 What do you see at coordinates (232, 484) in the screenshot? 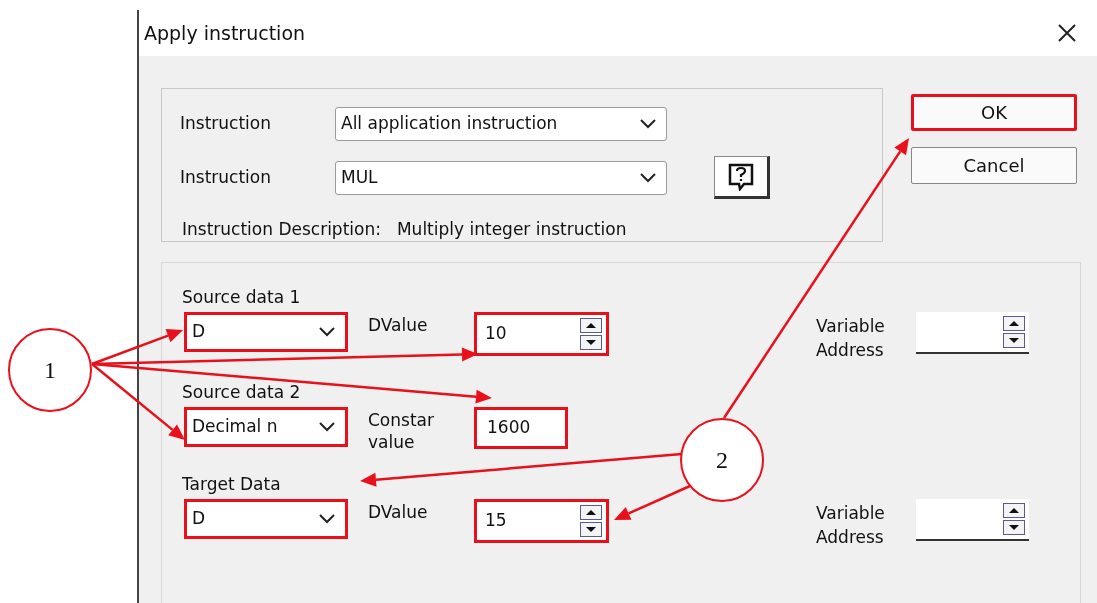
I see `section-title: Target Data` at bounding box center [232, 484].